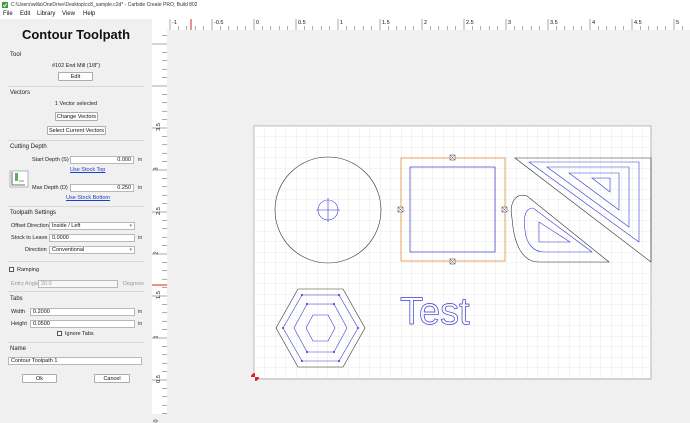  Describe the element at coordinates (46, 14) in the screenshot. I see `menu-library: Library` at that location.